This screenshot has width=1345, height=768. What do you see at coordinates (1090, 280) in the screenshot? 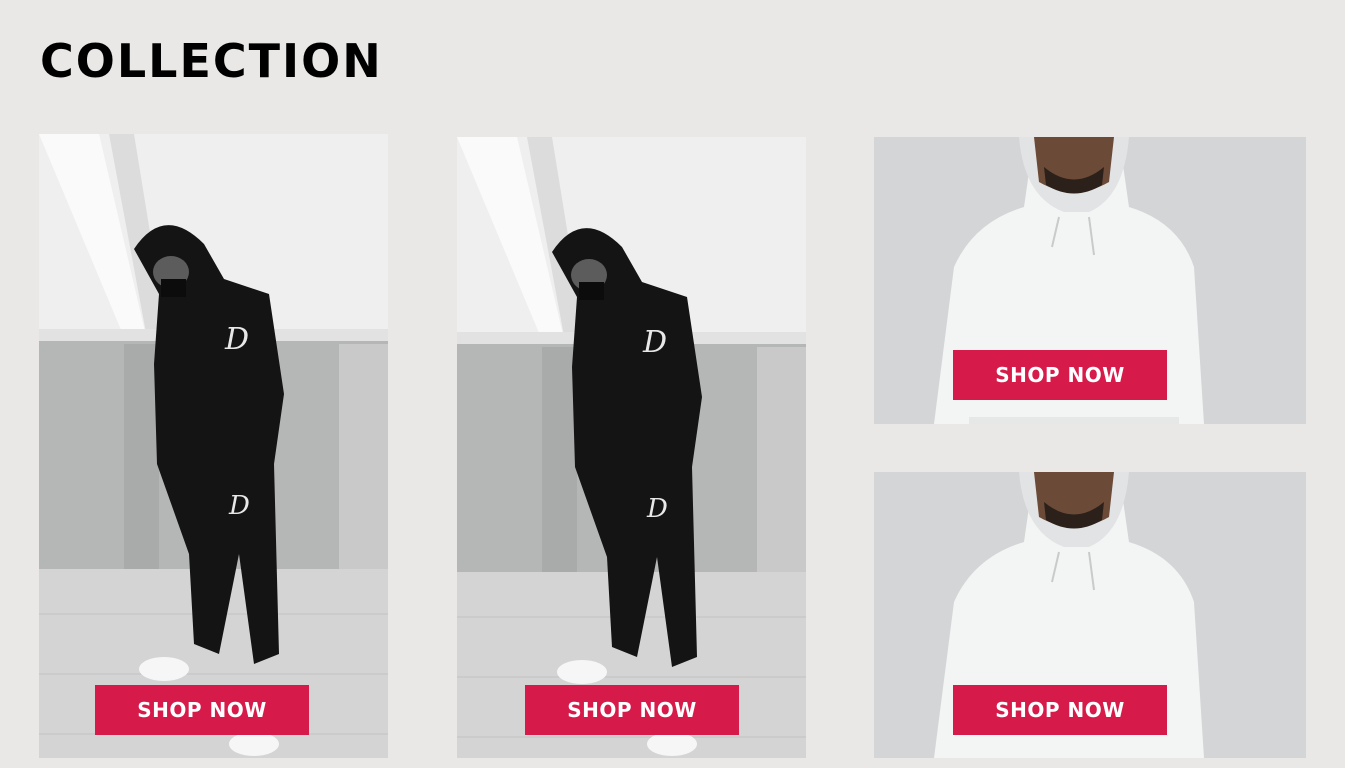
I see `product-card-3: SHOP NOW` at bounding box center [1090, 280].